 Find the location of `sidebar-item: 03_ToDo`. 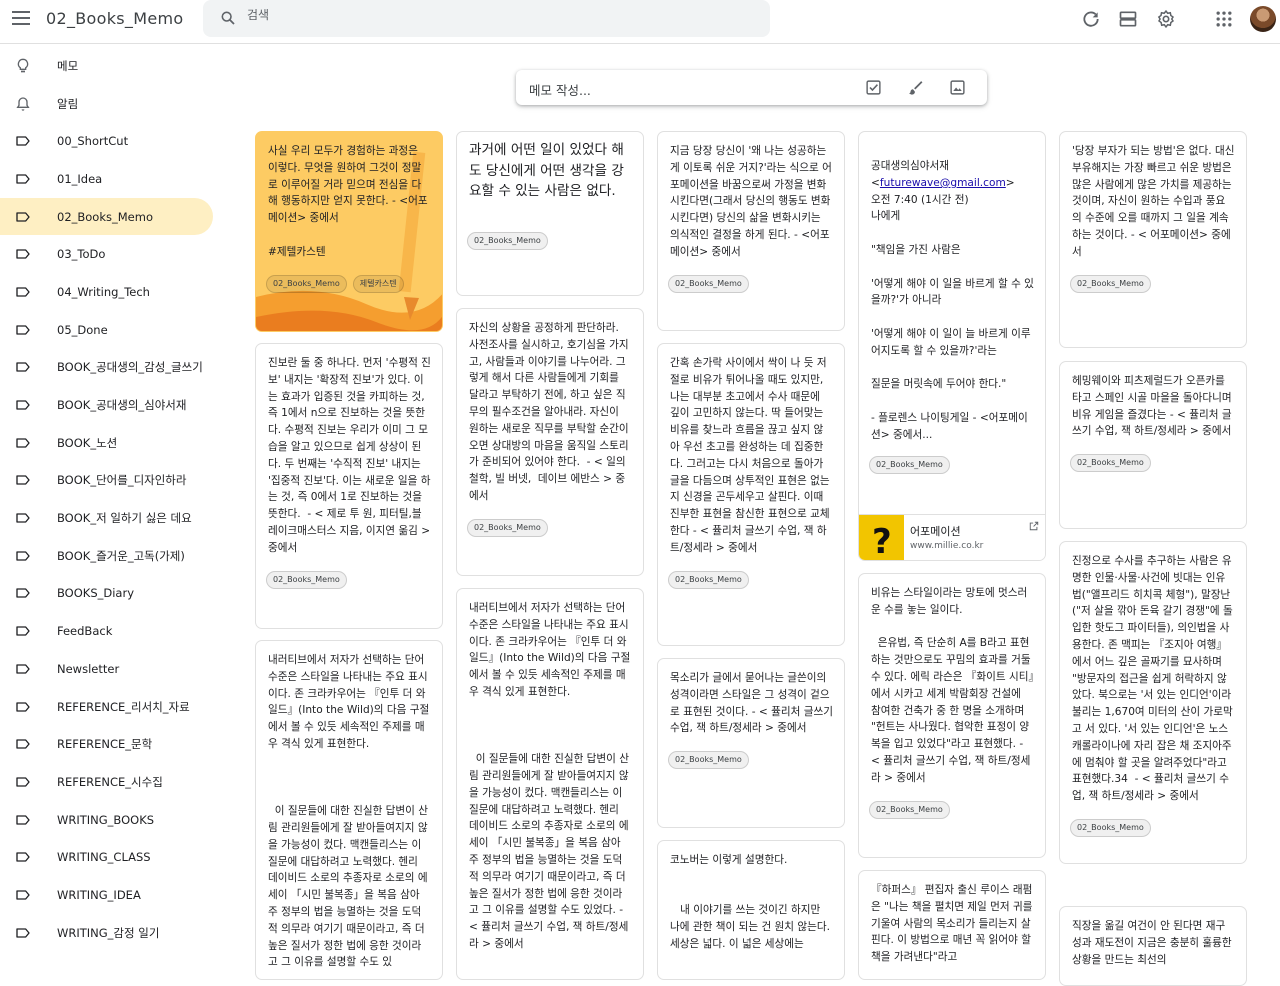

sidebar-item: 03_ToDo is located at coordinates (120, 254).